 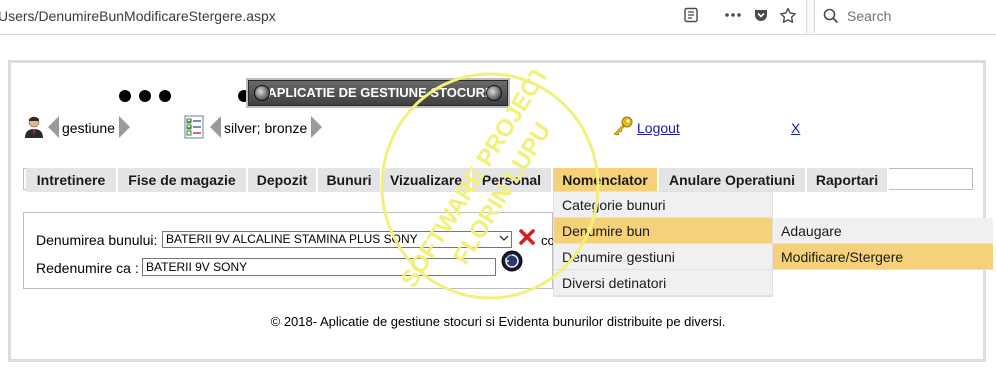 What do you see at coordinates (761, 16) in the screenshot?
I see `pocket-icon` at bounding box center [761, 16].